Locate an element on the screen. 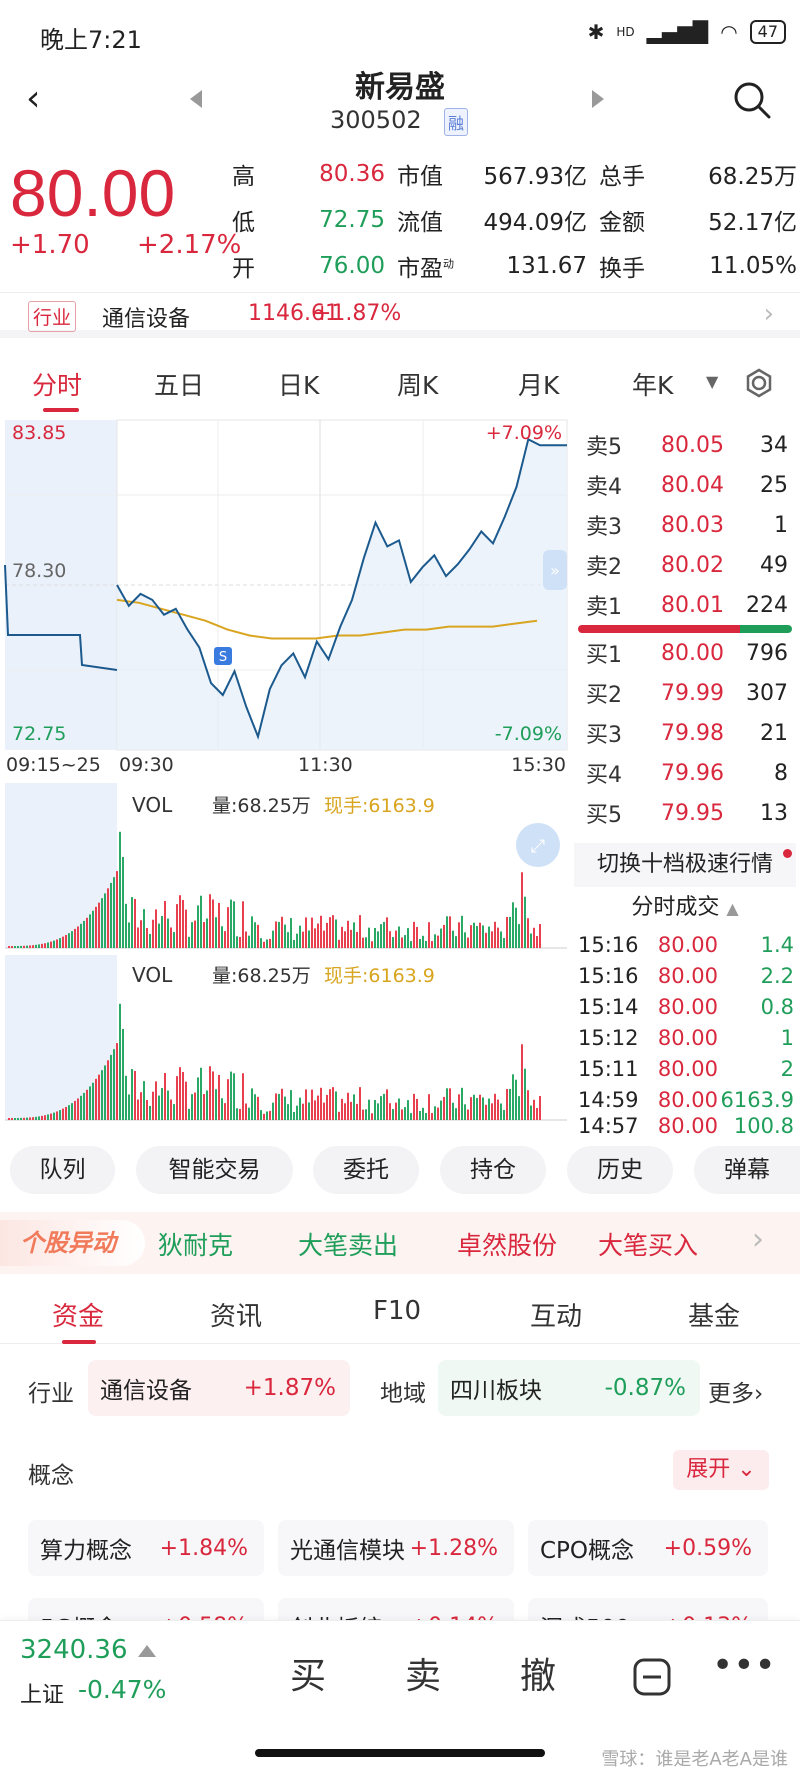 Image resolution: width=800 pixels, height=1778 pixels. concept-item: CPO概念 +0.59% is located at coordinates (648, 1548).